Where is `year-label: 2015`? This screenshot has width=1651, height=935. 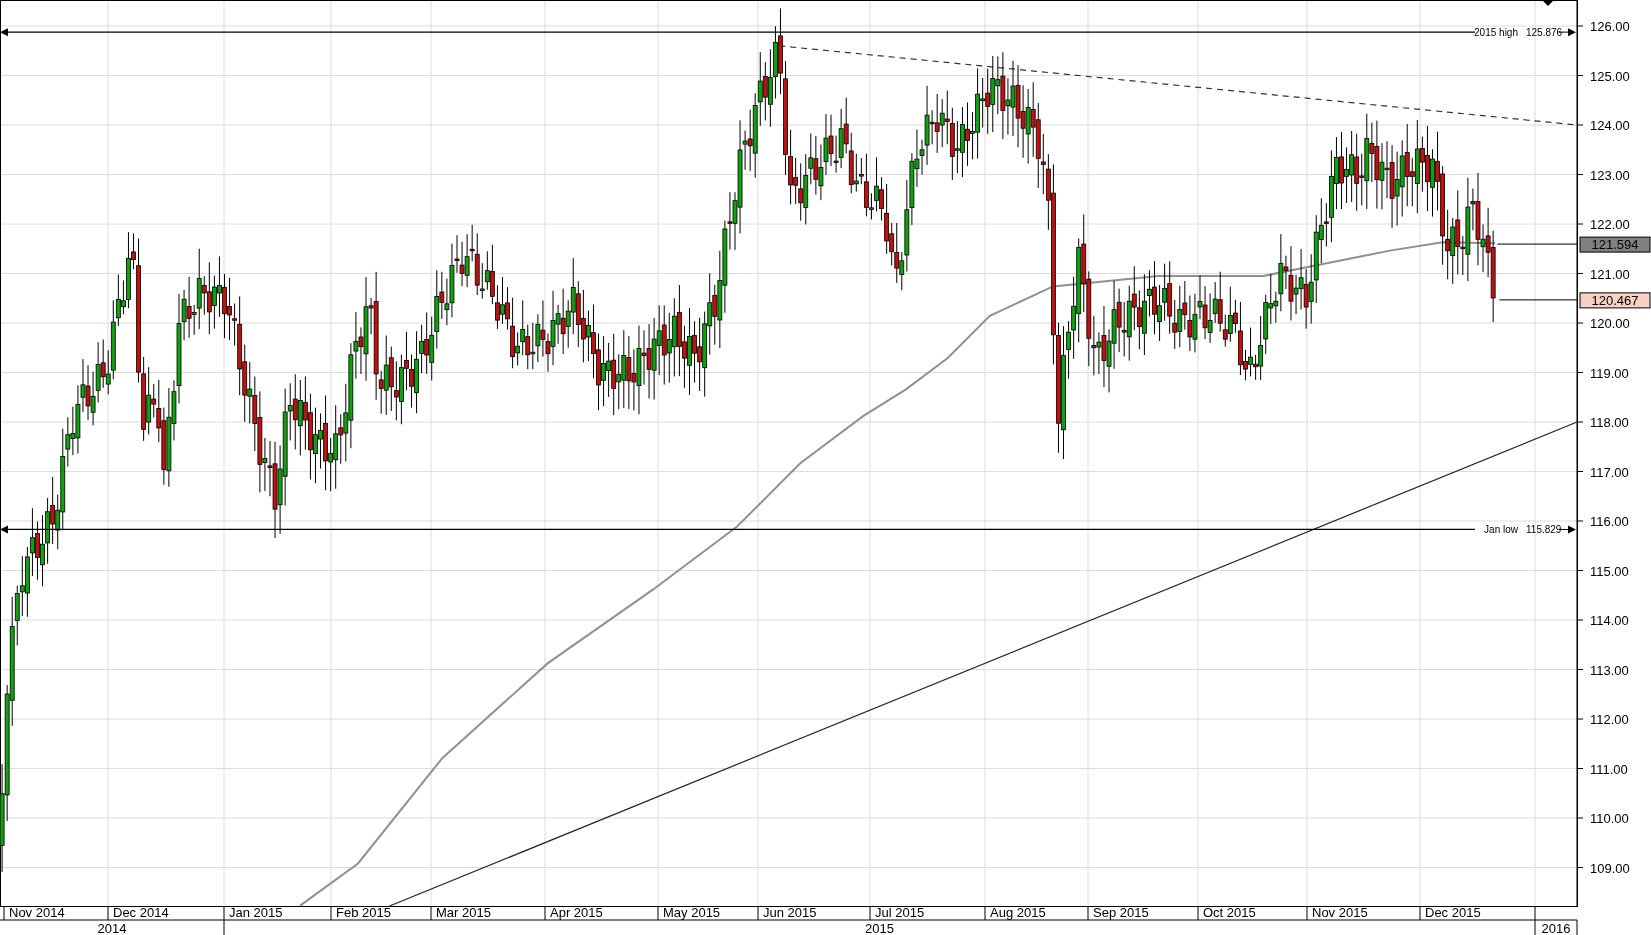
year-label: 2015 is located at coordinates (879, 928).